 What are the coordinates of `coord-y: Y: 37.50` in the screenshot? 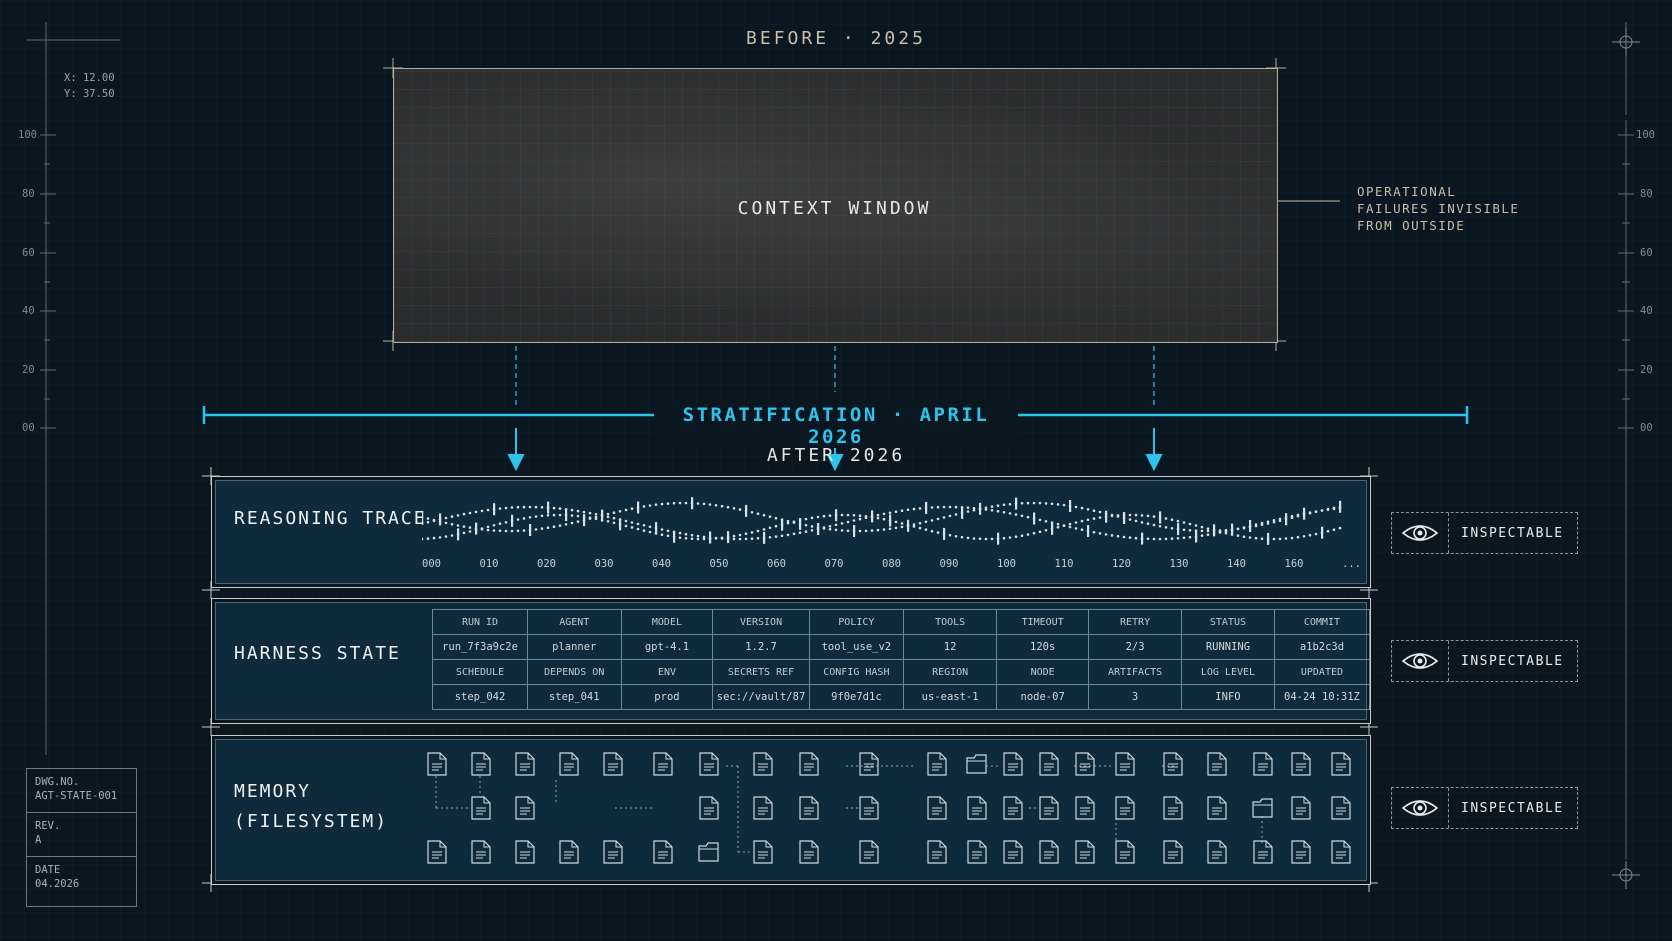 It's located at (89, 94).